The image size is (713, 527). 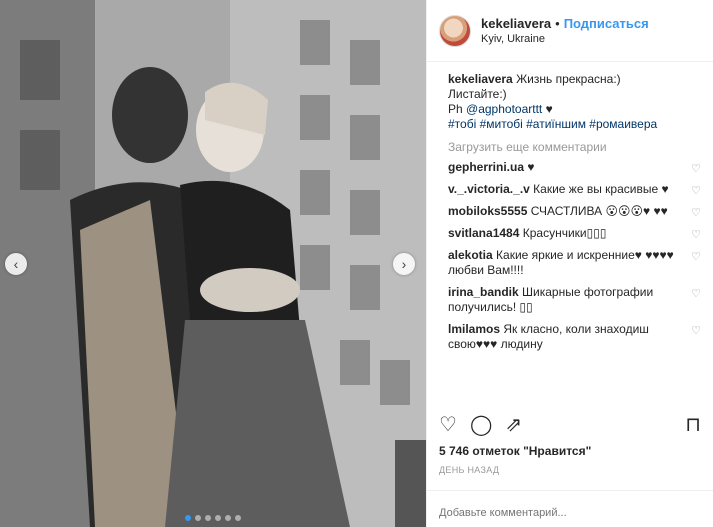 I want to click on comment-item: mobiloks5555 СЧАСТЛИВА 😮😮😮♥ ♥♥ ♡, so click(x=574, y=211).